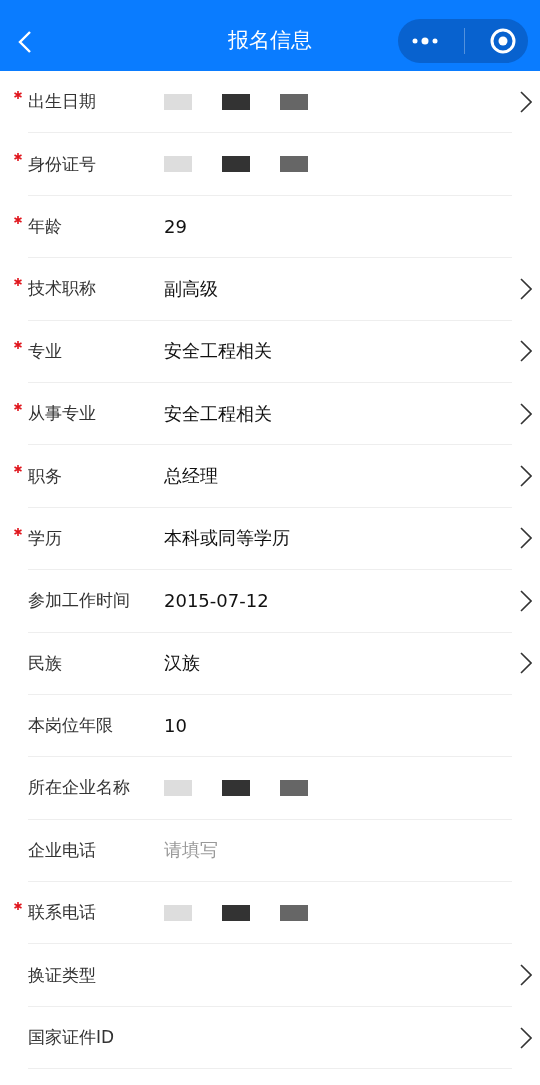 Image resolution: width=540 pixels, height=1085 pixels. What do you see at coordinates (72, 1038) in the screenshot?
I see `field-label: 国家证件ID` at bounding box center [72, 1038].